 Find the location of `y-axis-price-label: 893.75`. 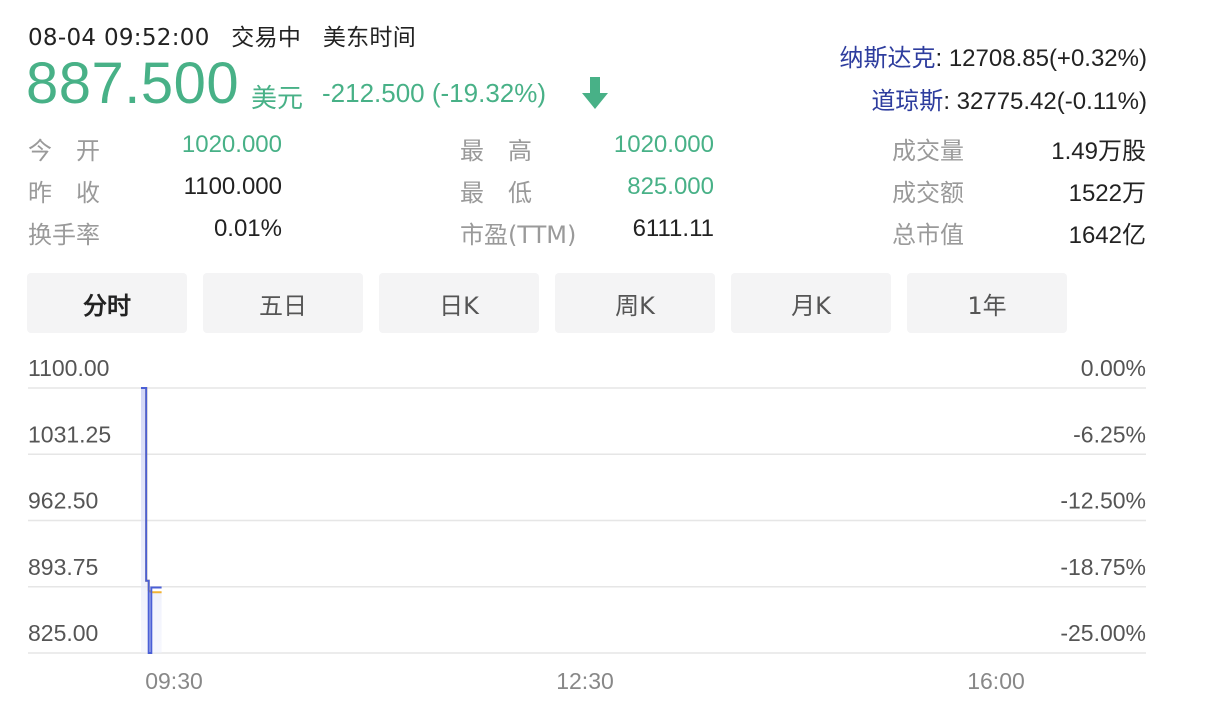

y-axis-price-label: 893.75 is located at coordinates (63, 567).